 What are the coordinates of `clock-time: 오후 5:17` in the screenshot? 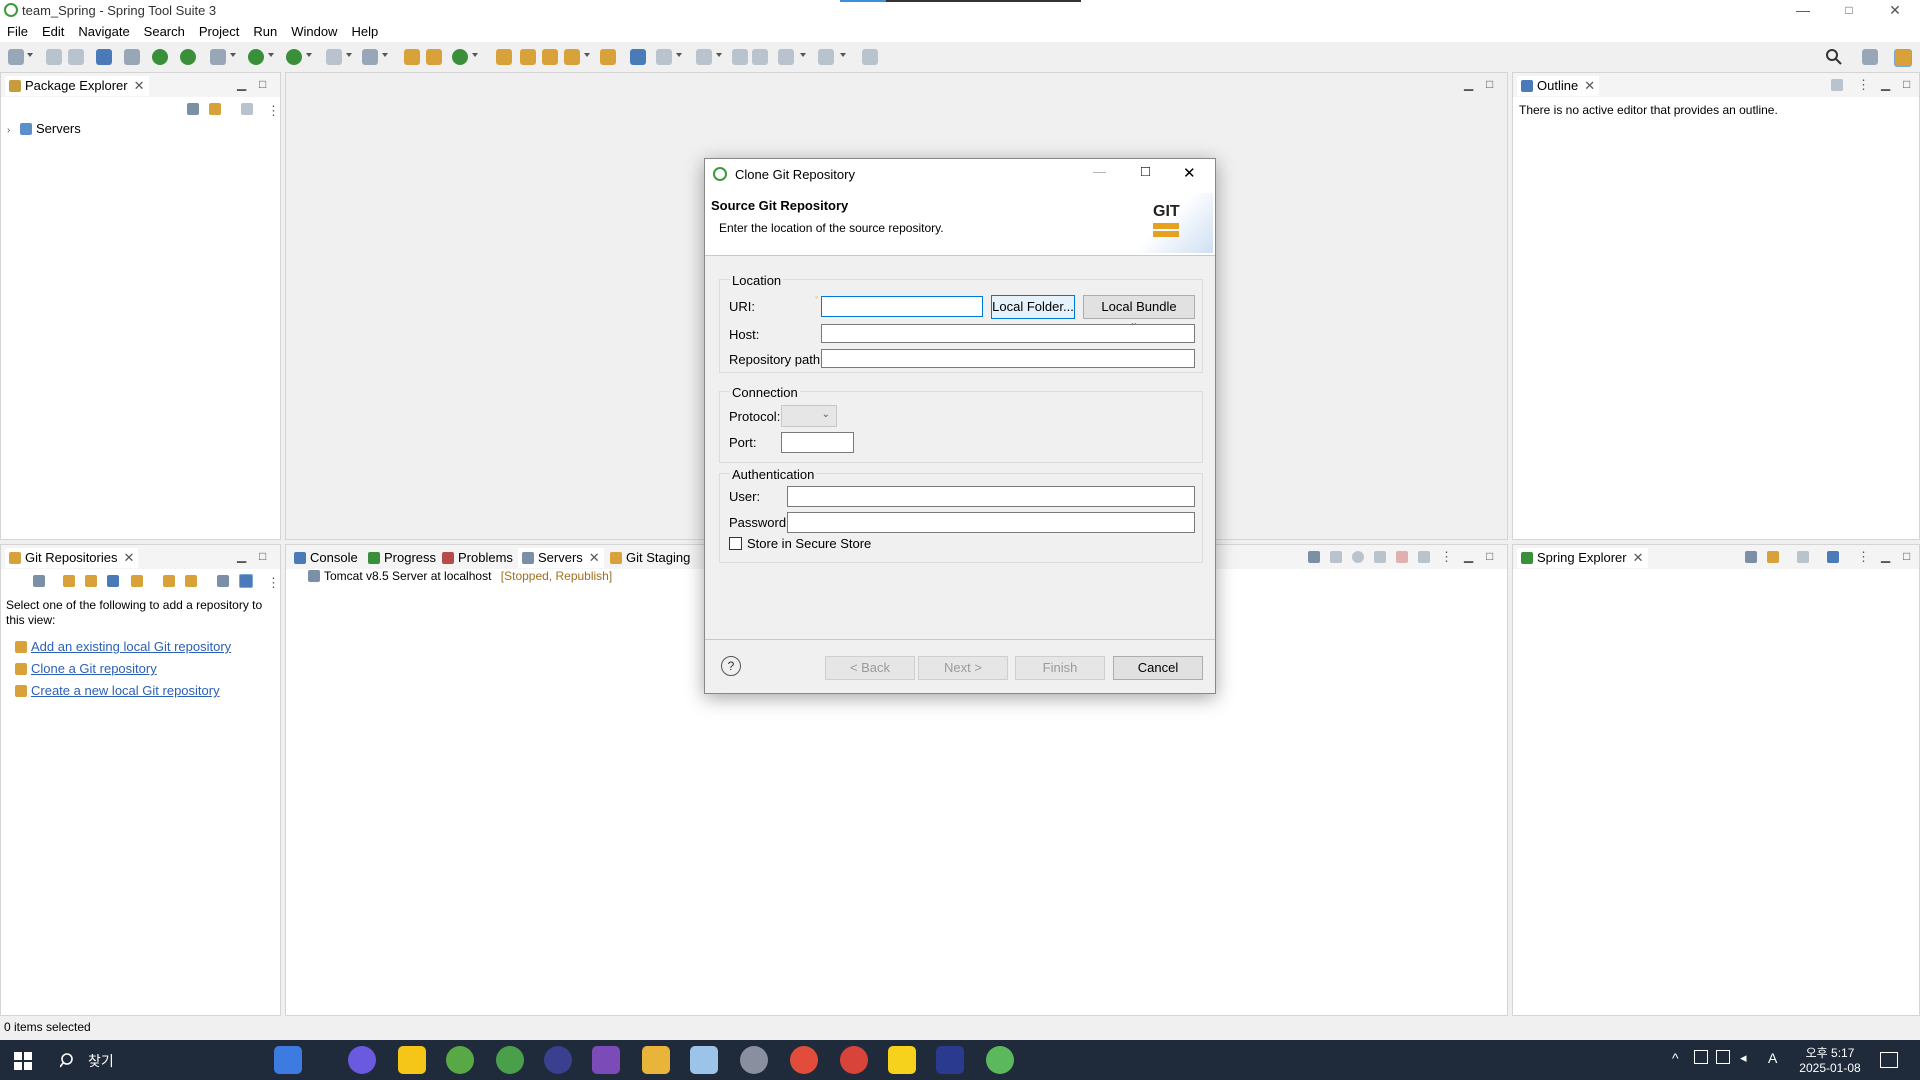 It's located at (1830, 1052).